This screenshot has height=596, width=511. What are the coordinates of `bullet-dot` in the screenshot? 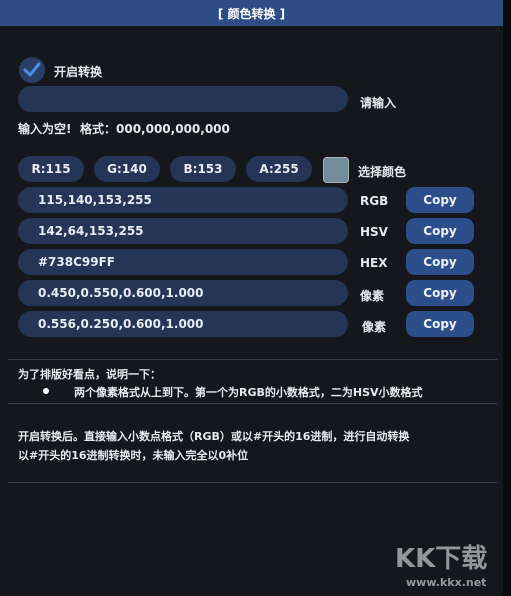 It's located at (46, 391).